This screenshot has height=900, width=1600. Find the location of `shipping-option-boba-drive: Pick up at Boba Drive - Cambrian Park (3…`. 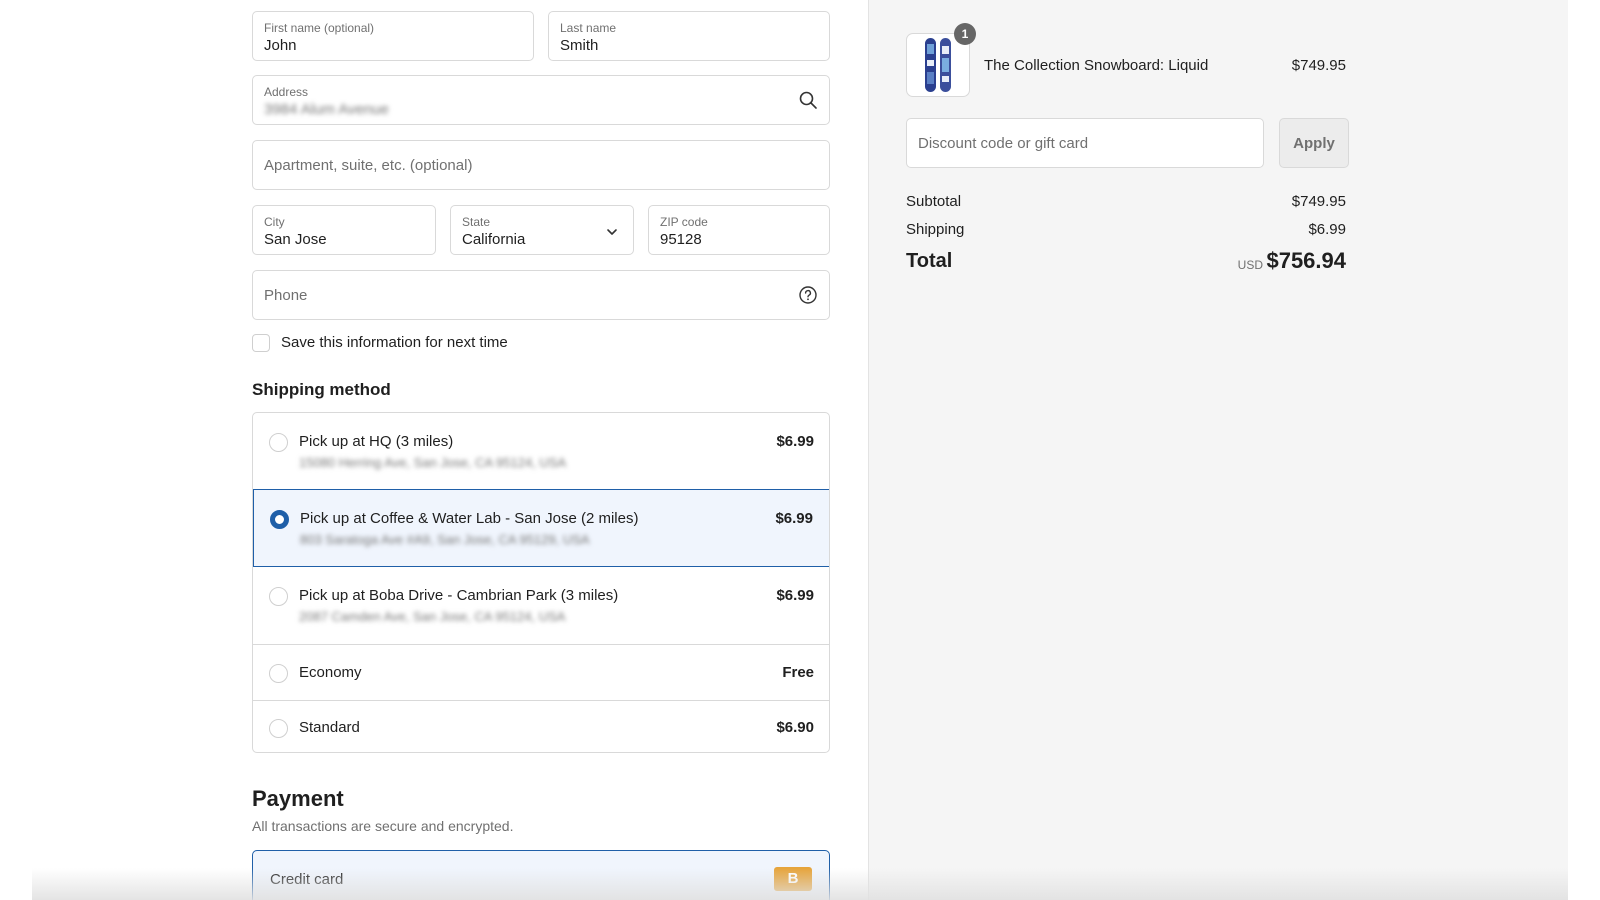

shipping-option-boba-drive: Pick up at Boba Drive - Cambrian Park (3… is located at coordinates (541, 605).